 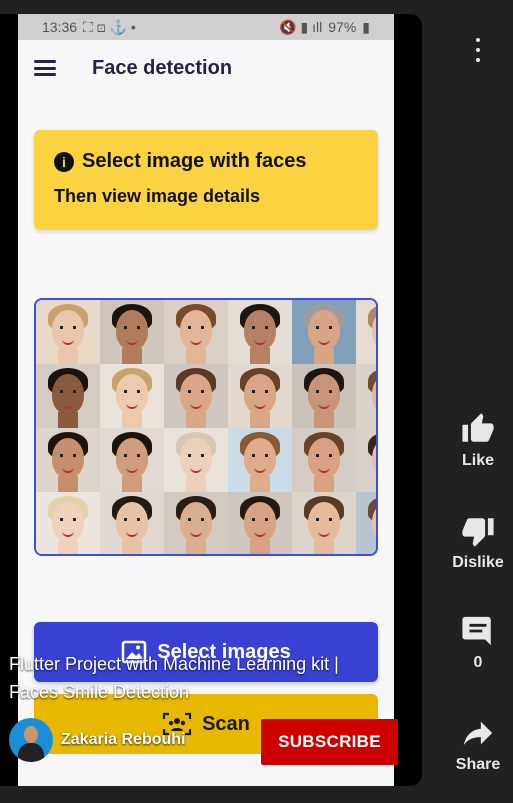 What do you see at coordinates (342, 27) in the screenshot?
I see `battery-level: 97%` at bounding box center [342, 27].